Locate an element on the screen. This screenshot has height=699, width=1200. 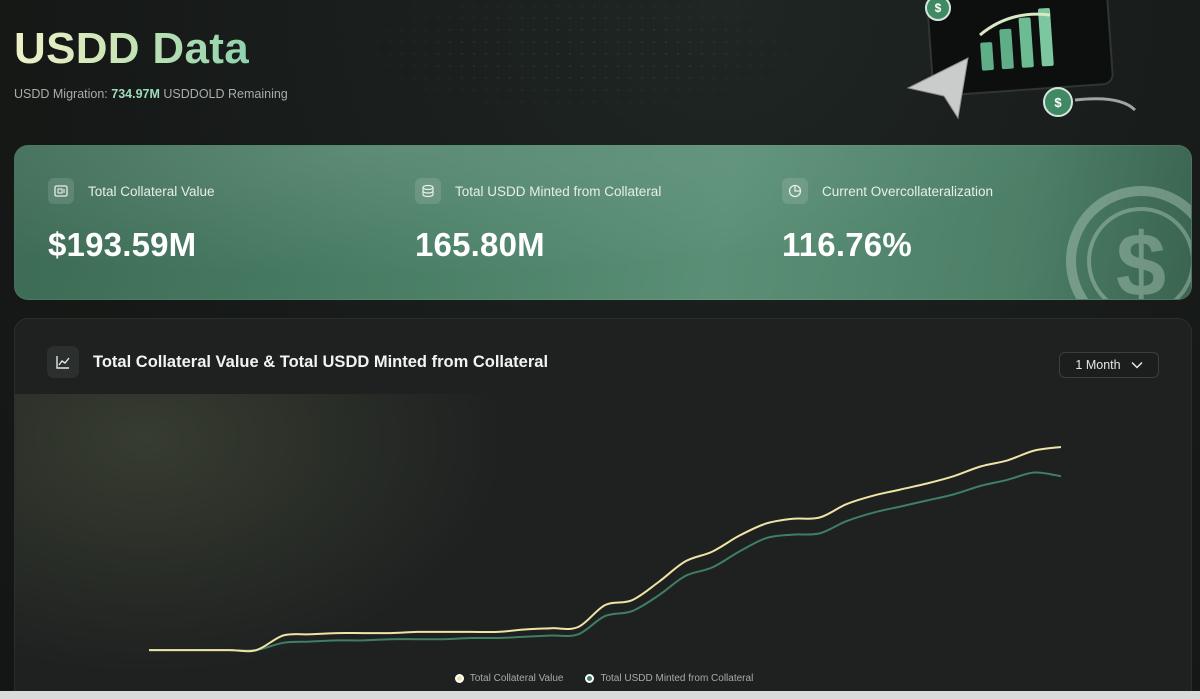
migration-label: USDD Migration: is located at coordinates (61, 94).